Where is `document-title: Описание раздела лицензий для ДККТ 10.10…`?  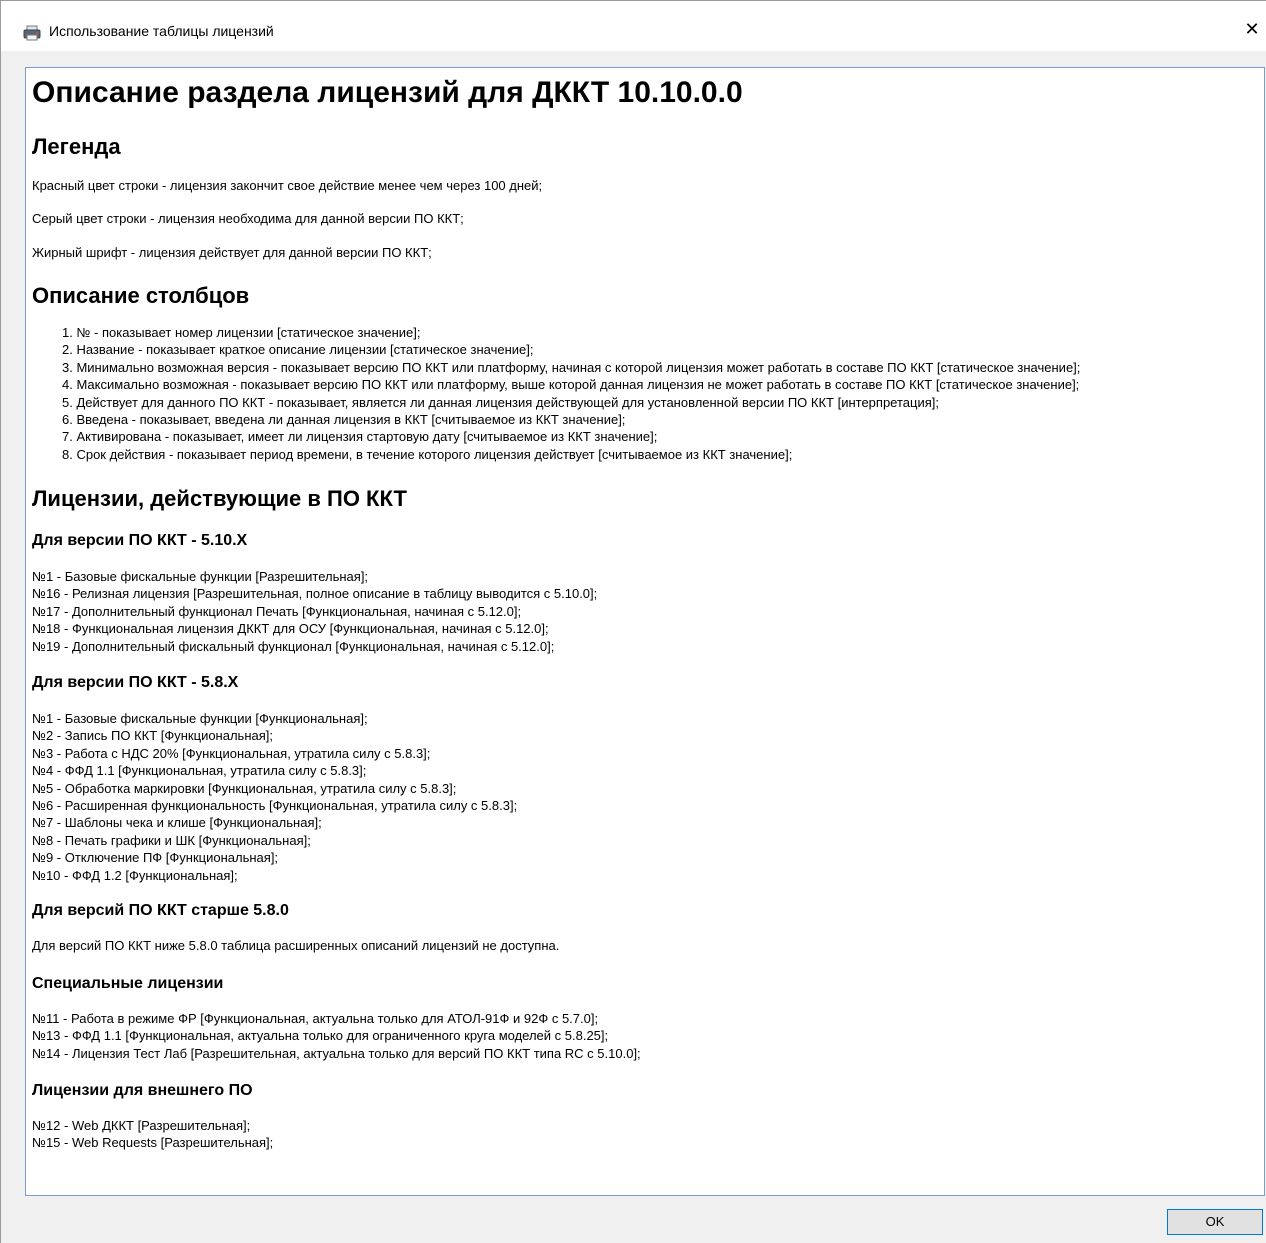
document-title: Описание раздела лицензий для ДККТ 10.10… is located at coordinates (387, 92).